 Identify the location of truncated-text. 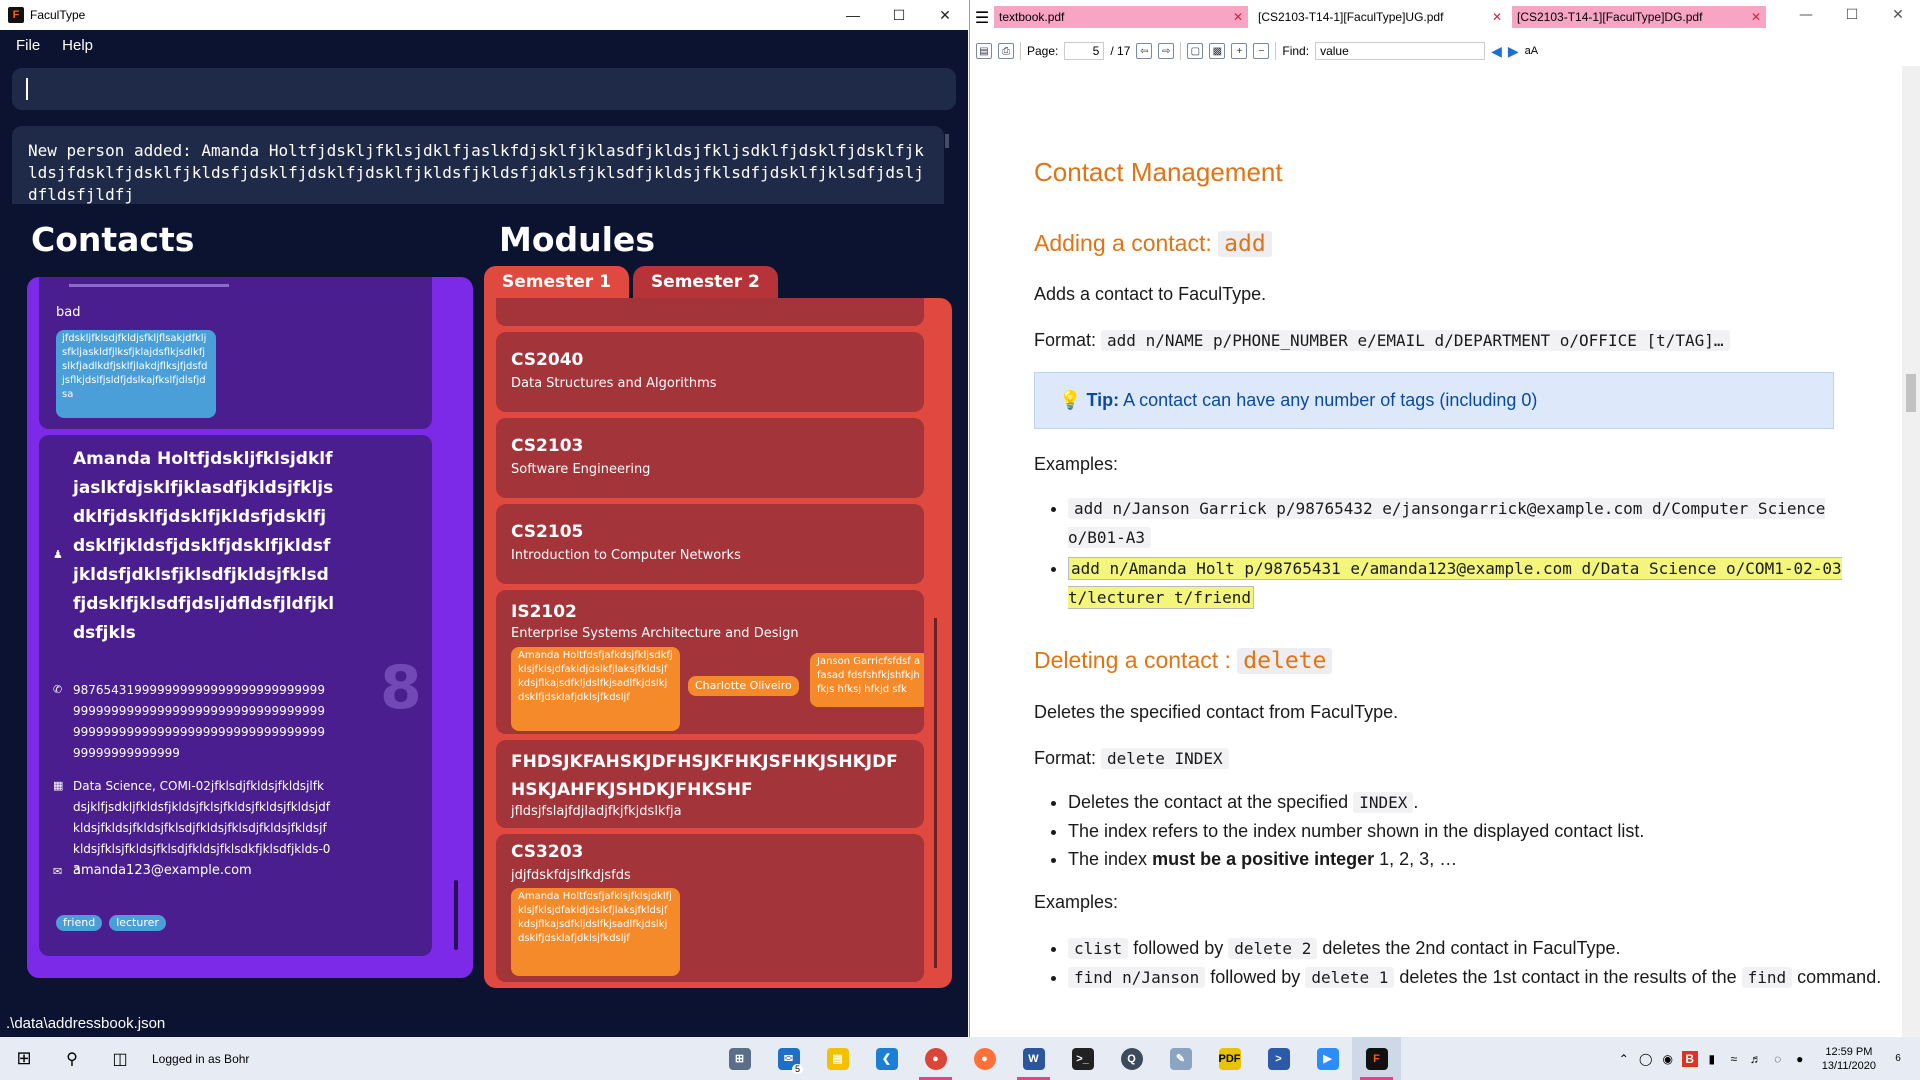
(149, 285).